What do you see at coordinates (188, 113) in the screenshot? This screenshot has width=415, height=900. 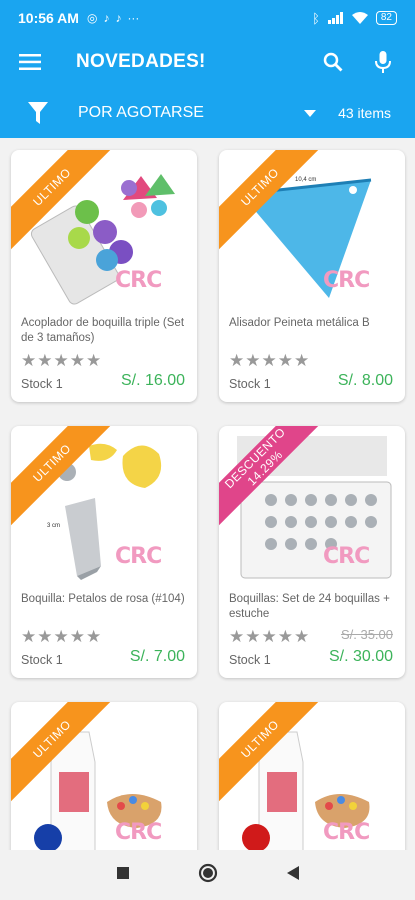 I see `sort-selector: POR AGOTARSE` at bounding box center [188, 113].